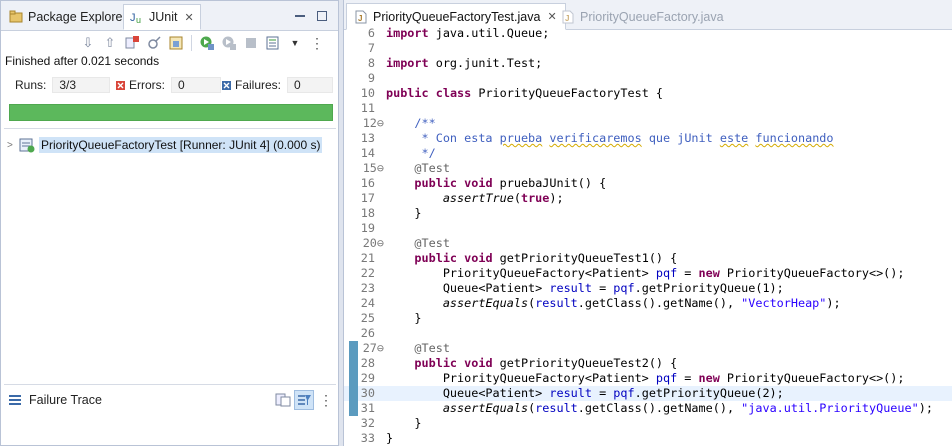 The image size is (952, 446). Describe the element at coordinates (367, 213) in the screenshot. I see `line-number: 18` at that location.